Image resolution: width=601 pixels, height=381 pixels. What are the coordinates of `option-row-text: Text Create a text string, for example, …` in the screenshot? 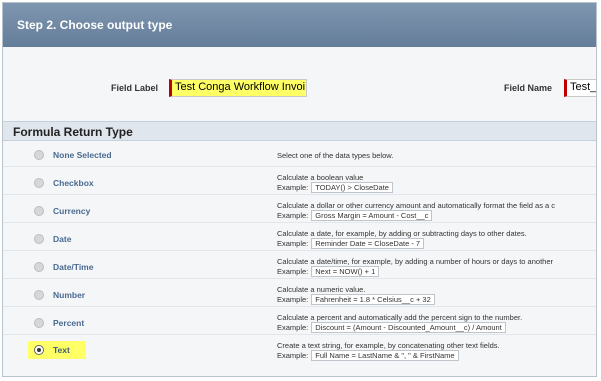 It's located at (299, 351).